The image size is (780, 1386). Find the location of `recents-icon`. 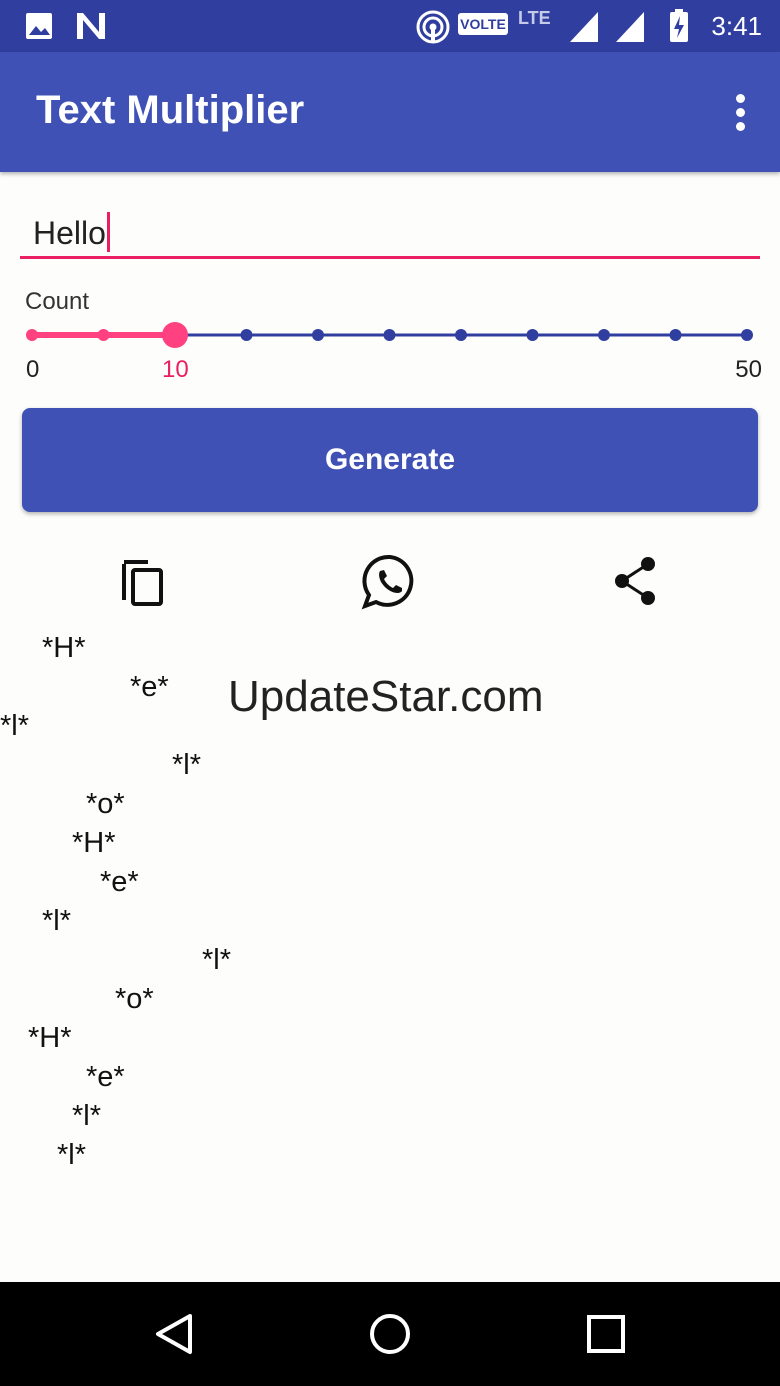

recents-icon is located at coordinates (606, 1334).